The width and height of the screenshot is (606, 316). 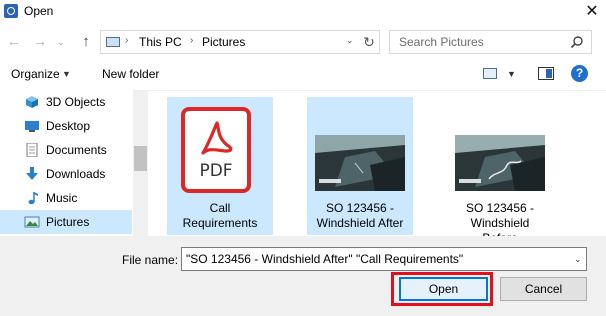 I want to click on pdf-icon: PDF, so click(x=216, y=150).